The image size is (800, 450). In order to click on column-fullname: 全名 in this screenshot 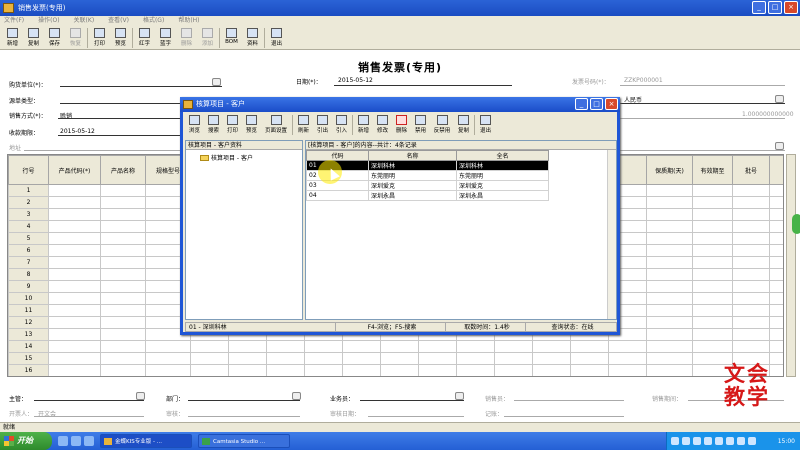, I will do `click(502, 155)`.